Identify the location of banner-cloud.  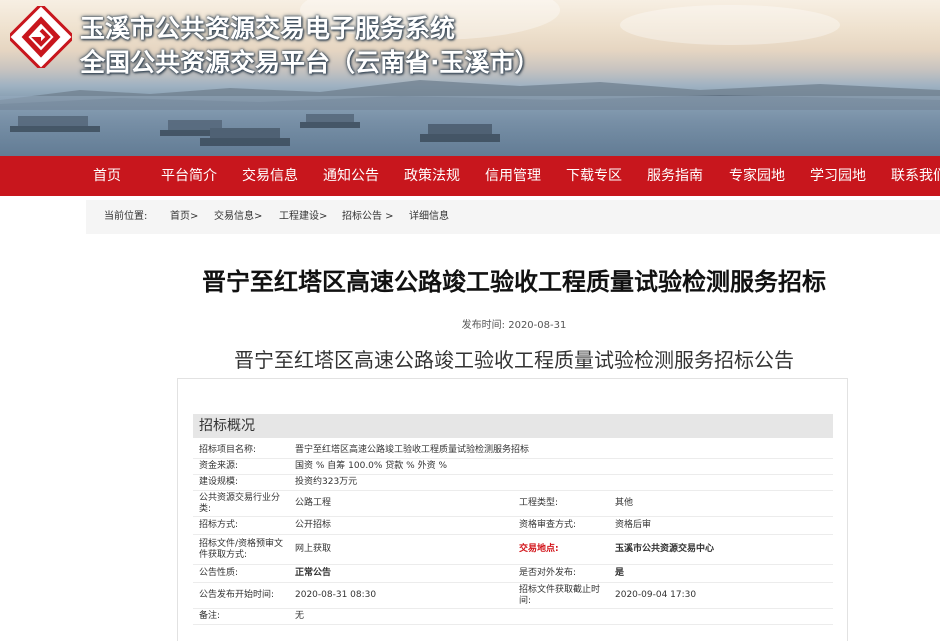
(730, 25).